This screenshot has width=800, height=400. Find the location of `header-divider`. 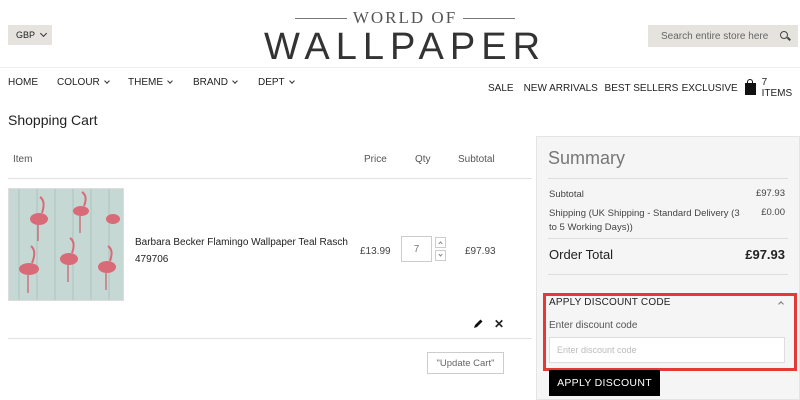

header-divider is located at coordinates (400, 67).